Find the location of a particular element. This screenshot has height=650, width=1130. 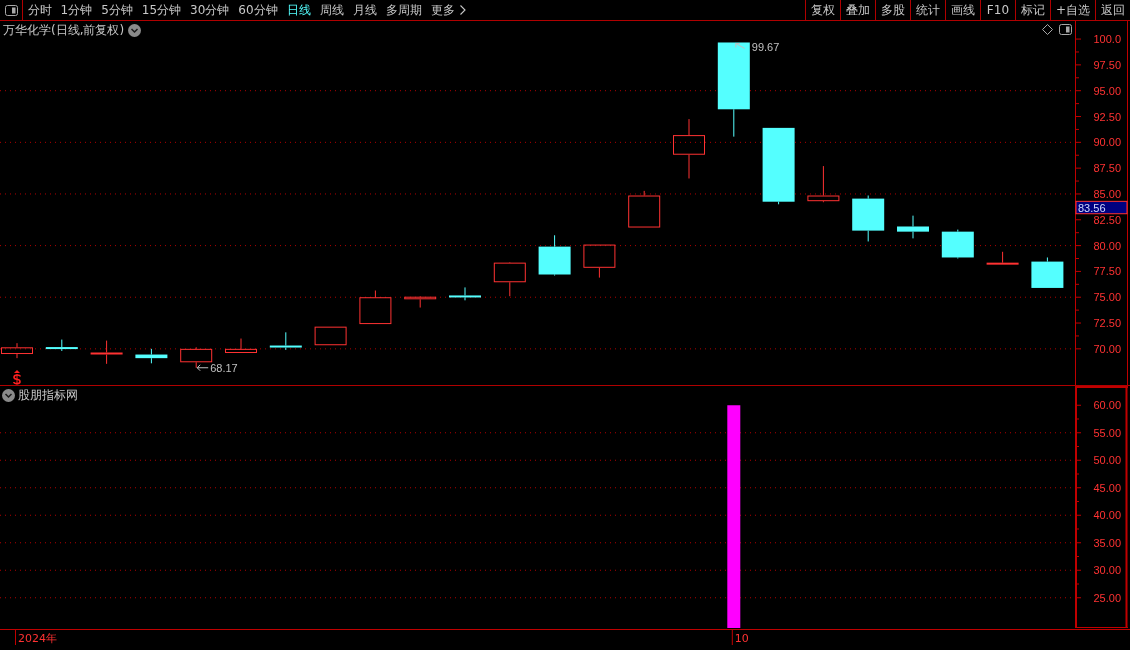

y-axis-label: 60.00 is located at coordinates (1107, 405).